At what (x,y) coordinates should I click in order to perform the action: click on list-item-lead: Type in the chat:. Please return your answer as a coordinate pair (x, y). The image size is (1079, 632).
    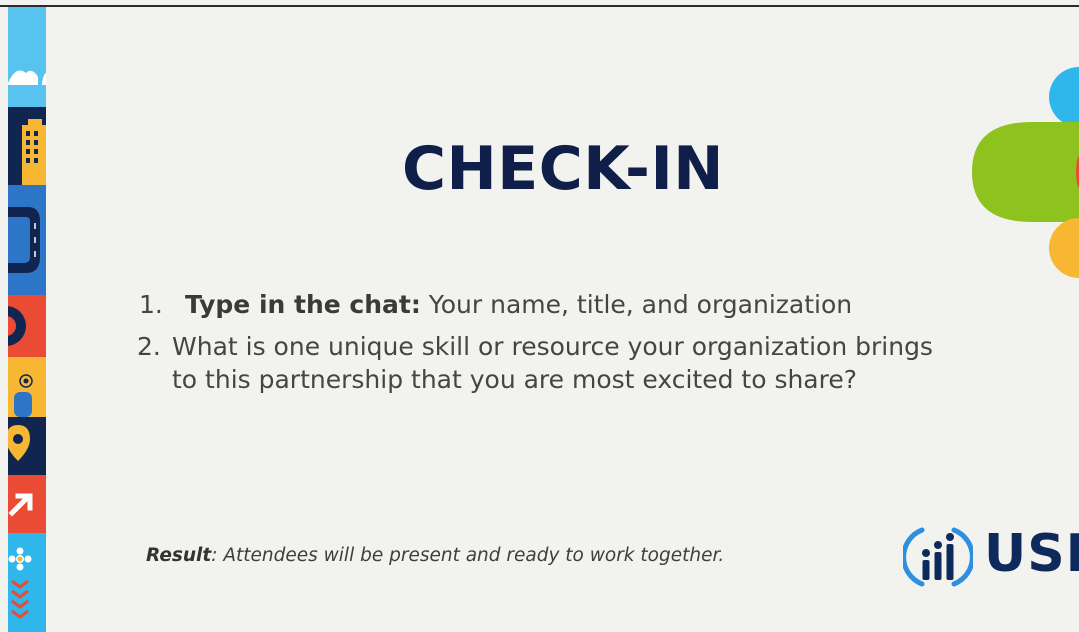
    Looking at the image, I should click on (303, 304).